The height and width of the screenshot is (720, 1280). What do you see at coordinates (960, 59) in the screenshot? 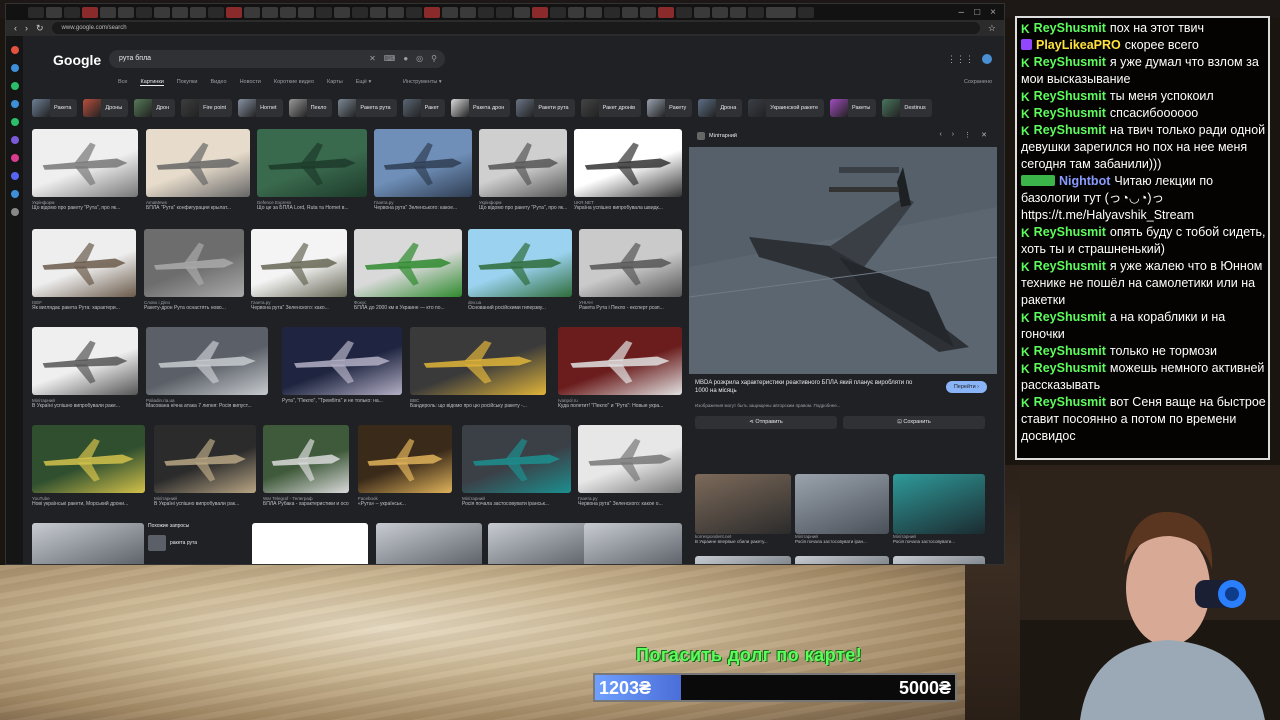
I see `apps-icon: ⋮⋮⋮` at bounding box center [960, 59].